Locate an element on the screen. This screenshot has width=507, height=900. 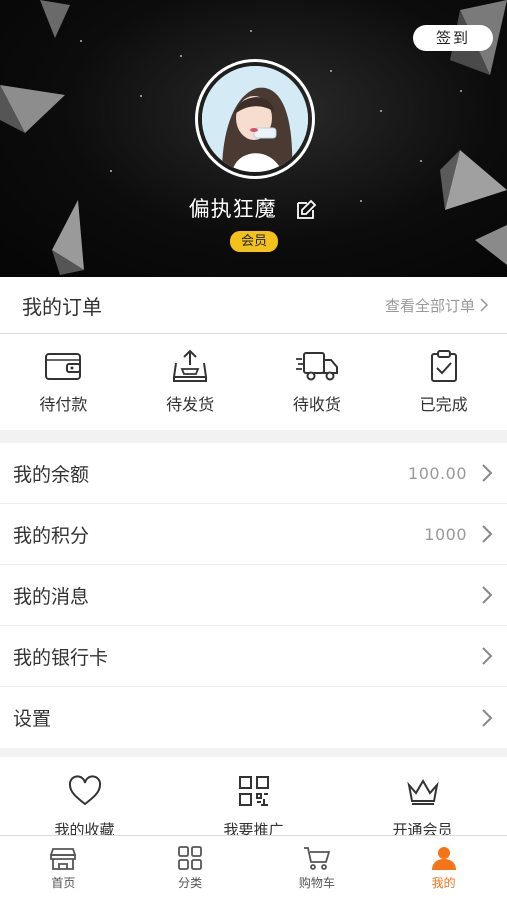
balance-value: 100.00 is located at coordinates (437, 473).